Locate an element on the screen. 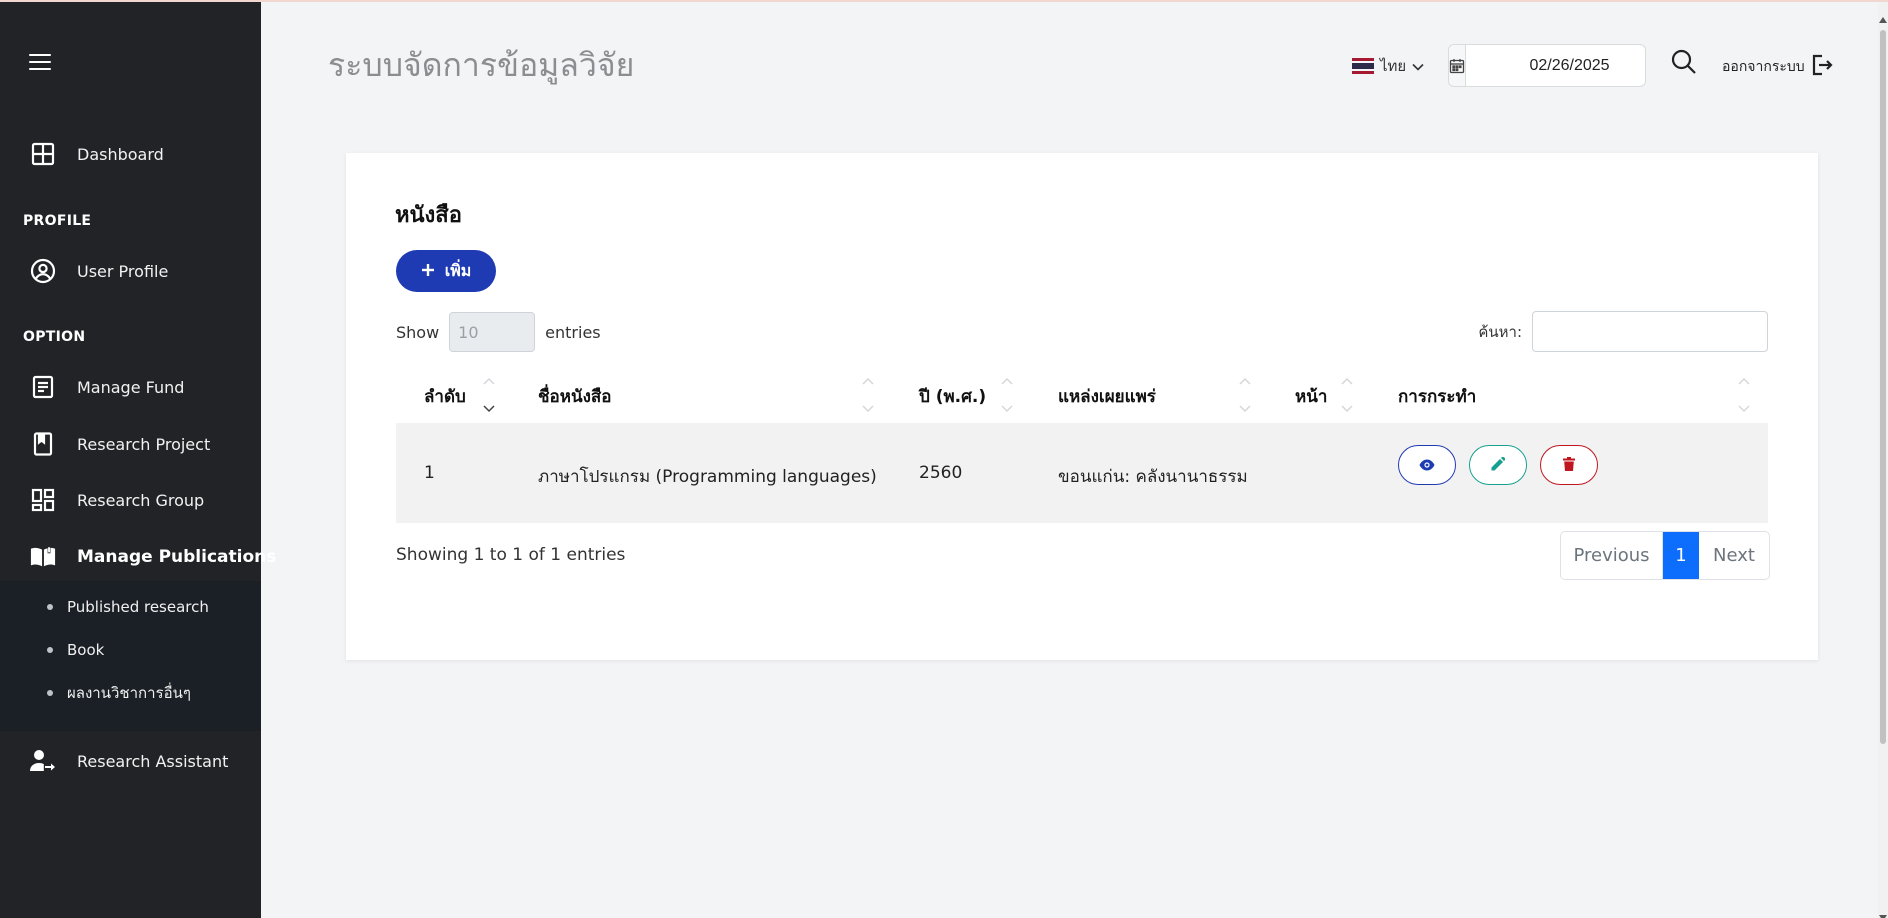  sidebar-item-manage-publications: Manage Publications is located at coordinates (138, 557).